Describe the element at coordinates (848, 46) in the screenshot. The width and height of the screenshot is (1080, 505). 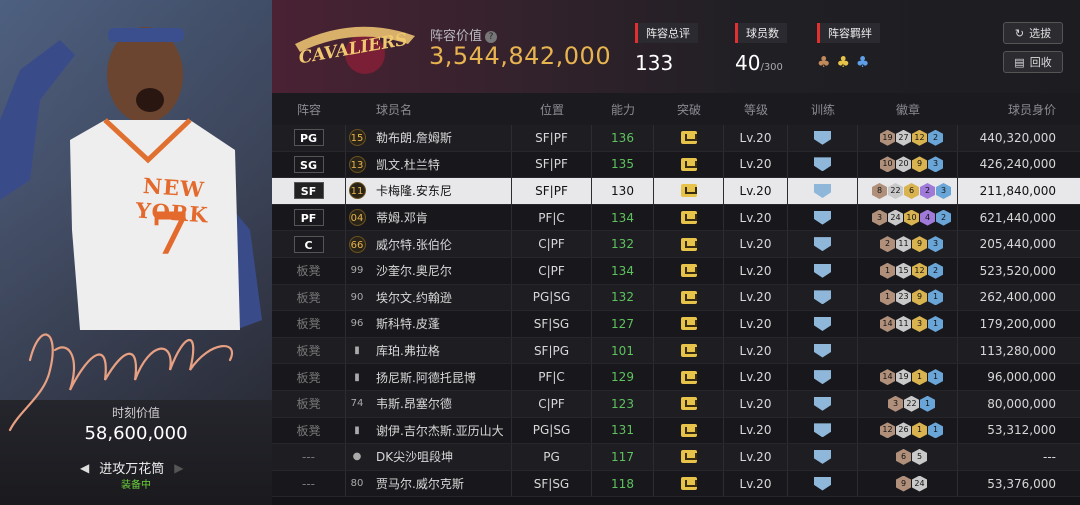
I see `lineup-bond-box: 阵容羁绊 ♣ ♣ ♣` at that location.